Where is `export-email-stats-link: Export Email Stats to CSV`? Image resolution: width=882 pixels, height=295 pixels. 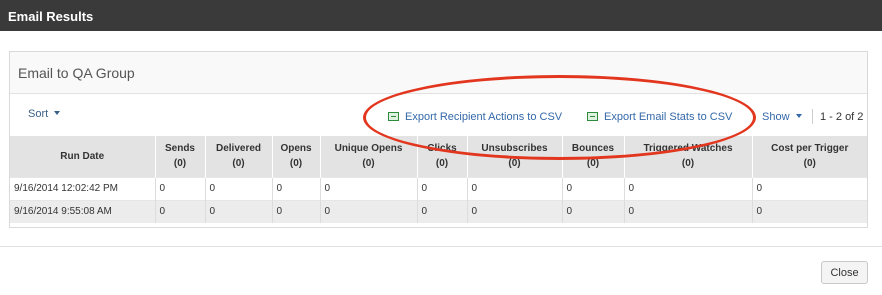 export-email-stats-link: Export Email Stats to CSV is located at coordinates (659, 117).